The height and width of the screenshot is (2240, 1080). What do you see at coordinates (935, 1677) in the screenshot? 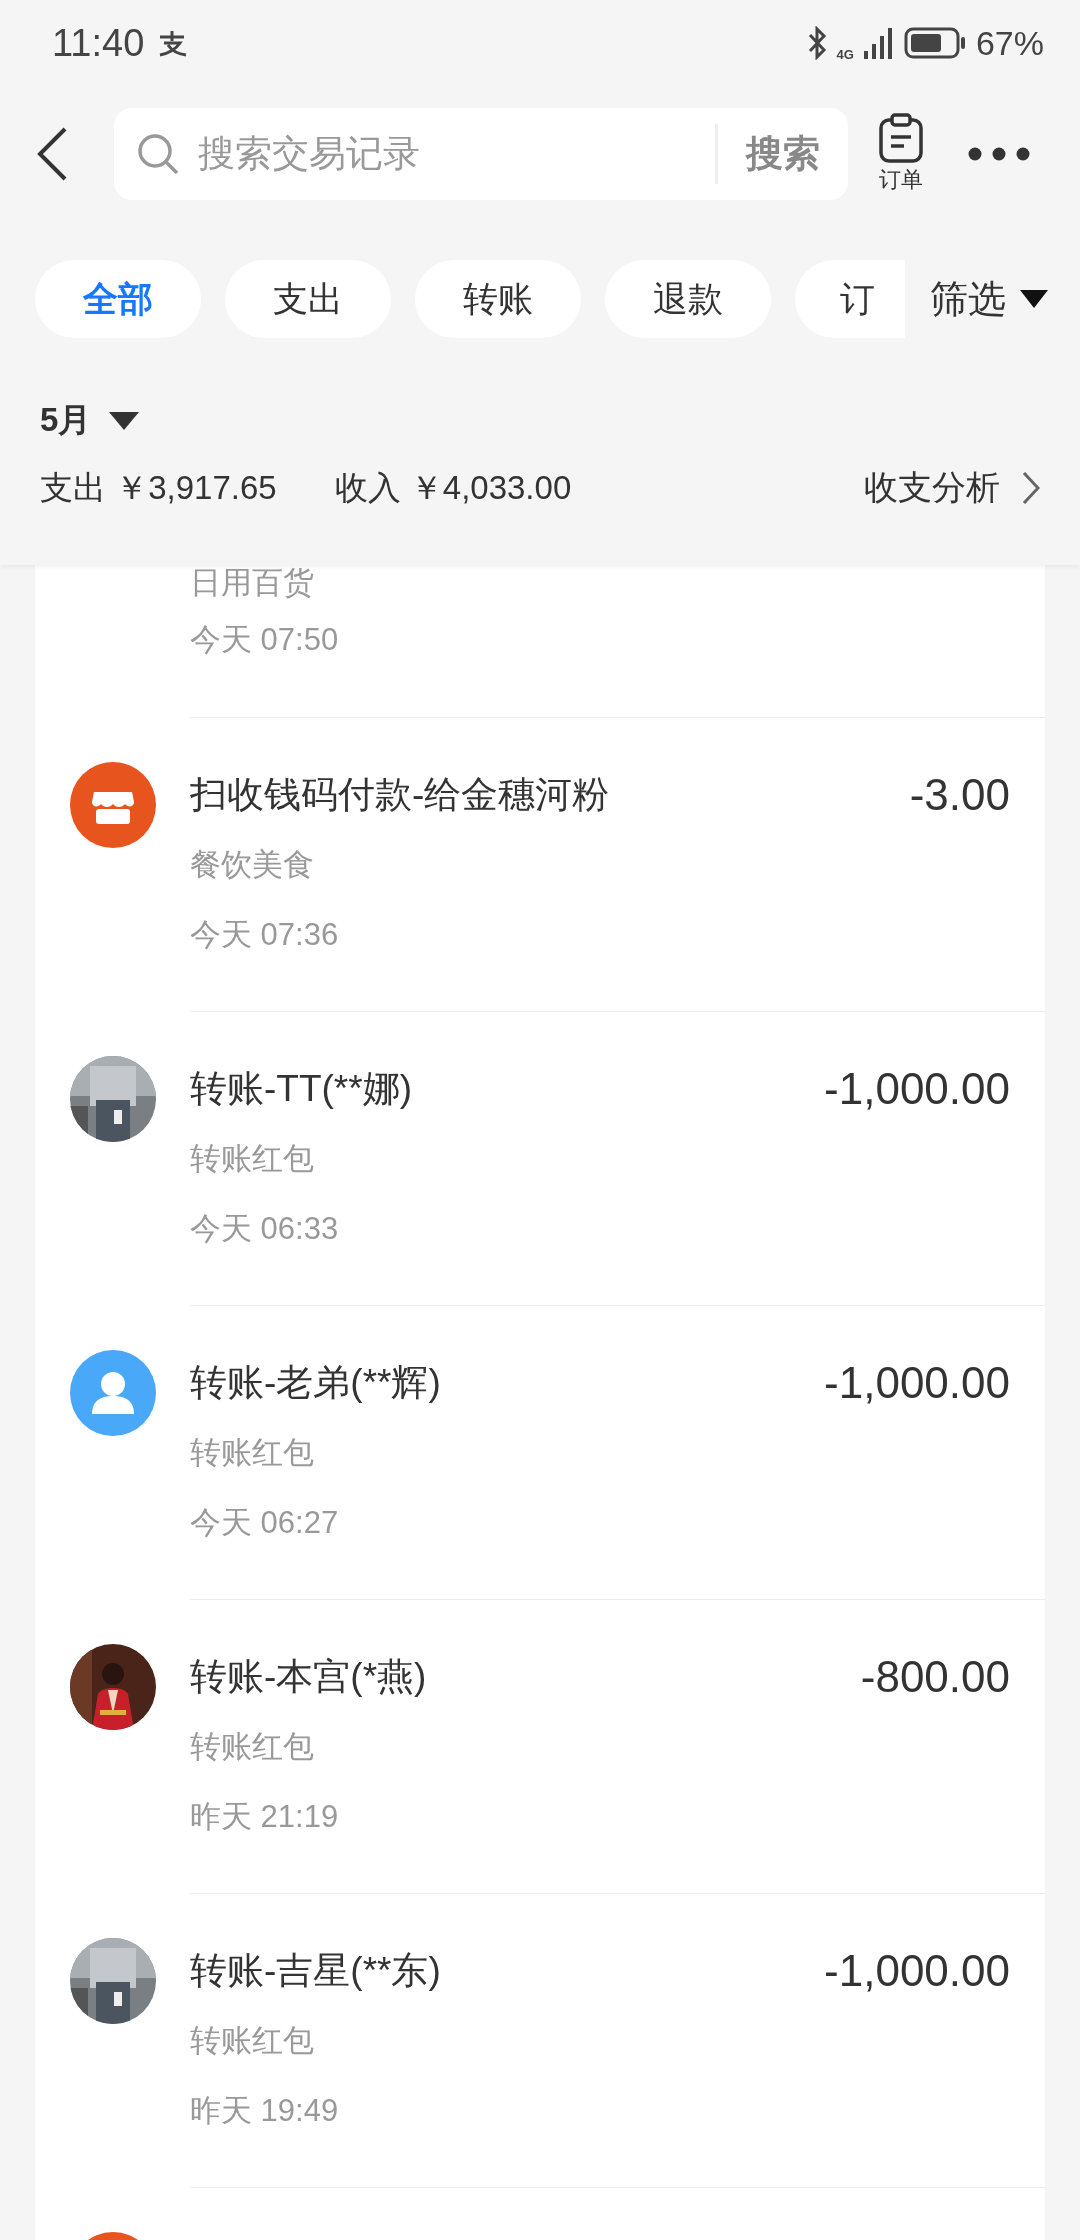
I see `transaction-amount: -800.00` at bounding box center [935, 1677].